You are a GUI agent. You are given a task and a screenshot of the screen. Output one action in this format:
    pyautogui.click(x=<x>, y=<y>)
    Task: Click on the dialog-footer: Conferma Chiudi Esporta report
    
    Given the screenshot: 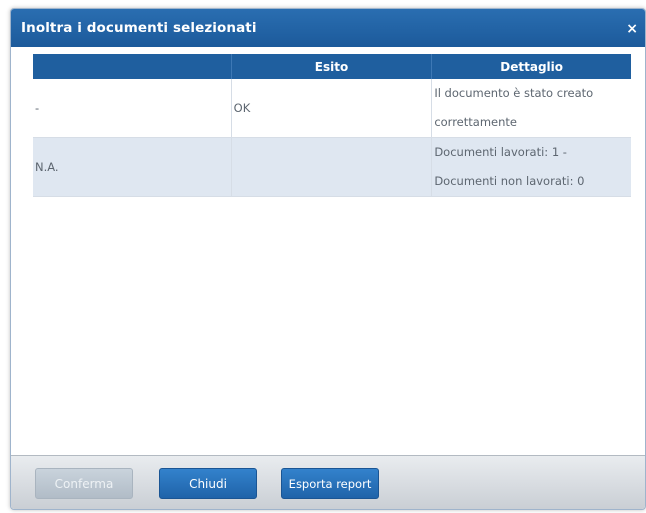 What is the action you would take?
    pyautogui.click(x=328, y=482)
    